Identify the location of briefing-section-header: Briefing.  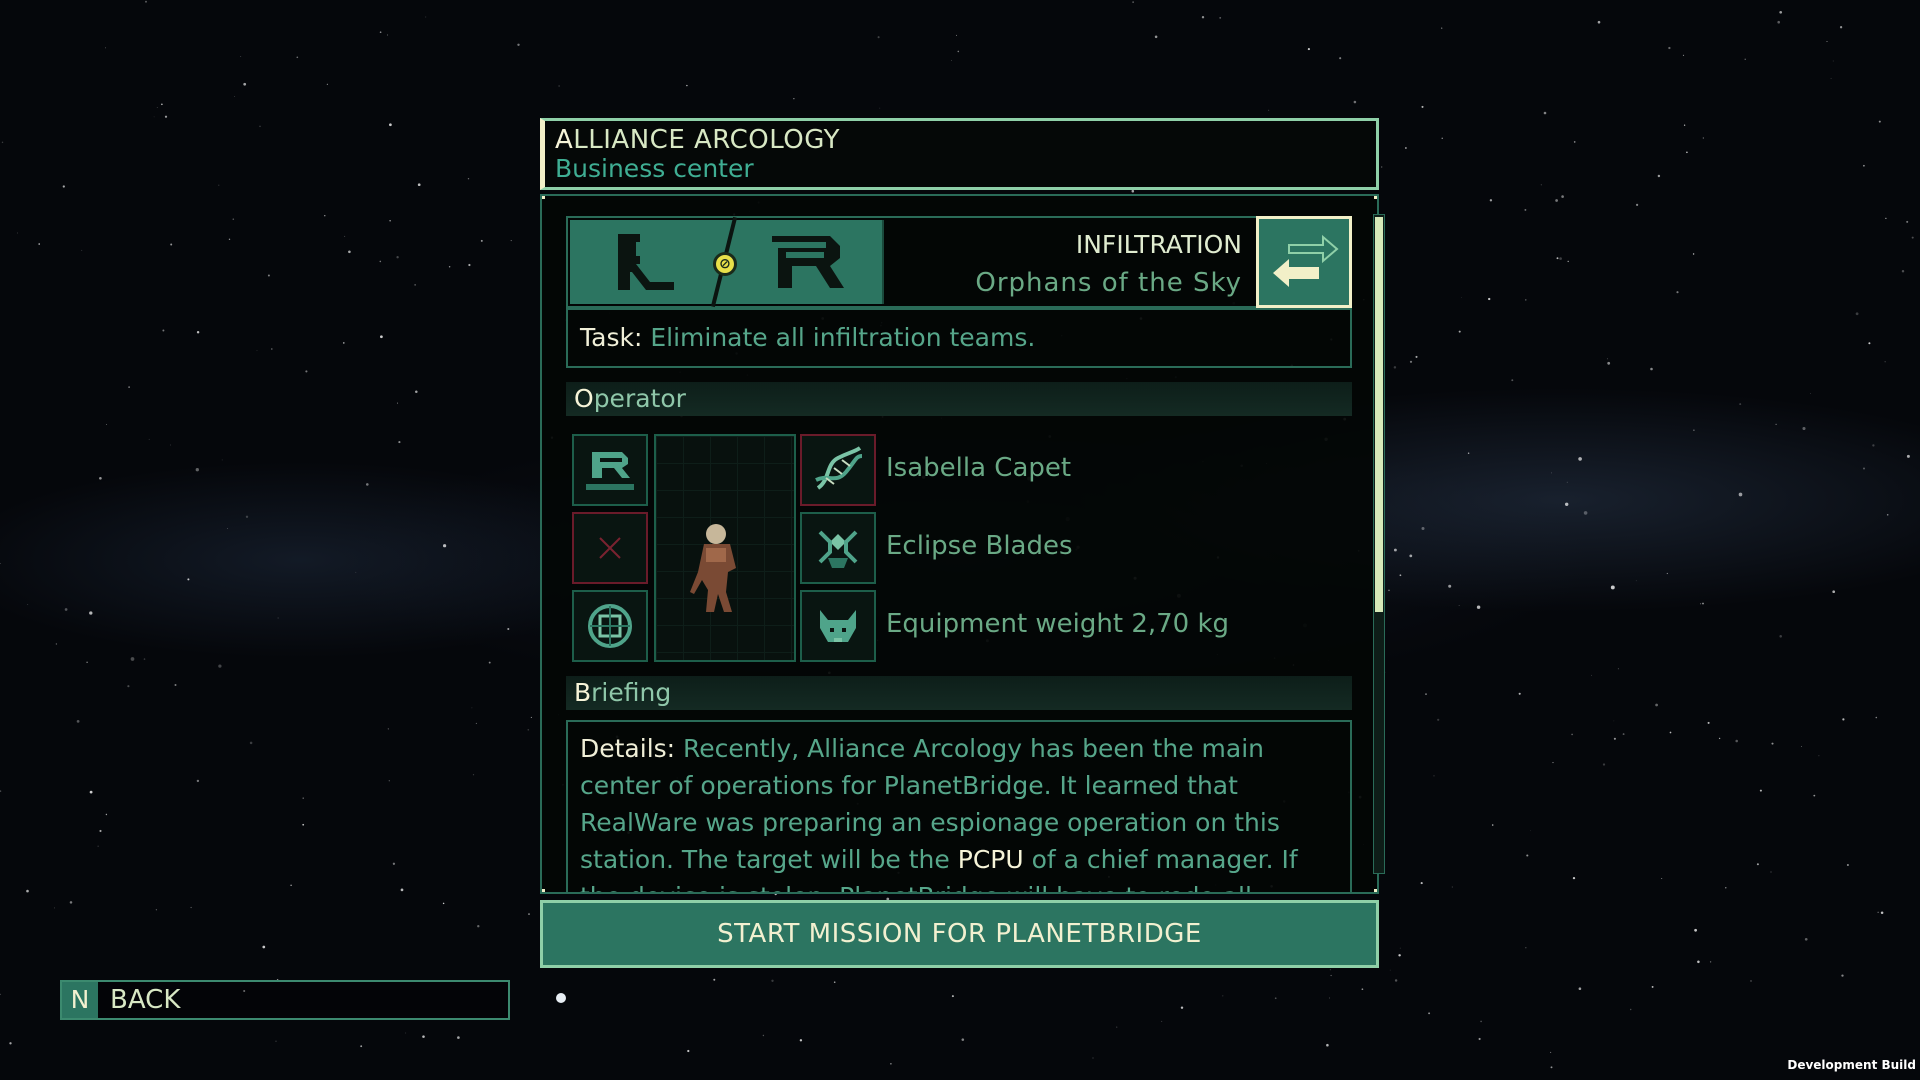
(959, 693).